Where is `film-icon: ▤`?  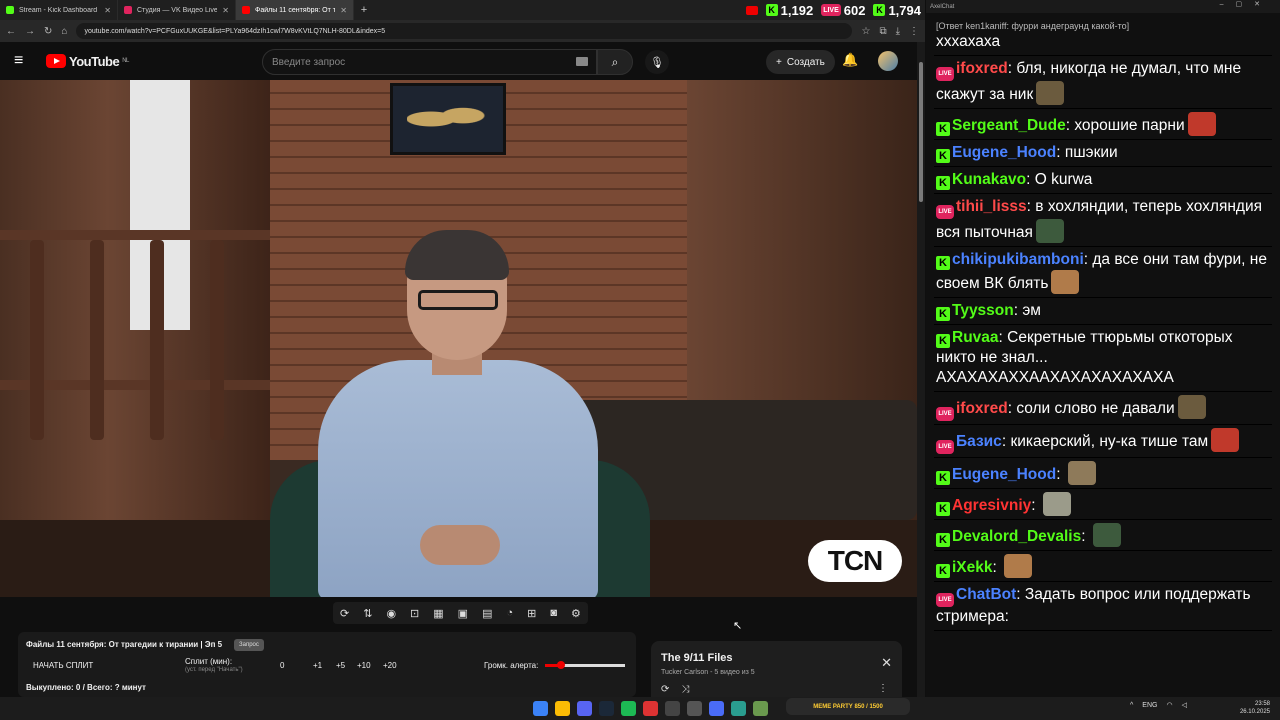
film-icon: ▤ is located at coordinates (487, 613).